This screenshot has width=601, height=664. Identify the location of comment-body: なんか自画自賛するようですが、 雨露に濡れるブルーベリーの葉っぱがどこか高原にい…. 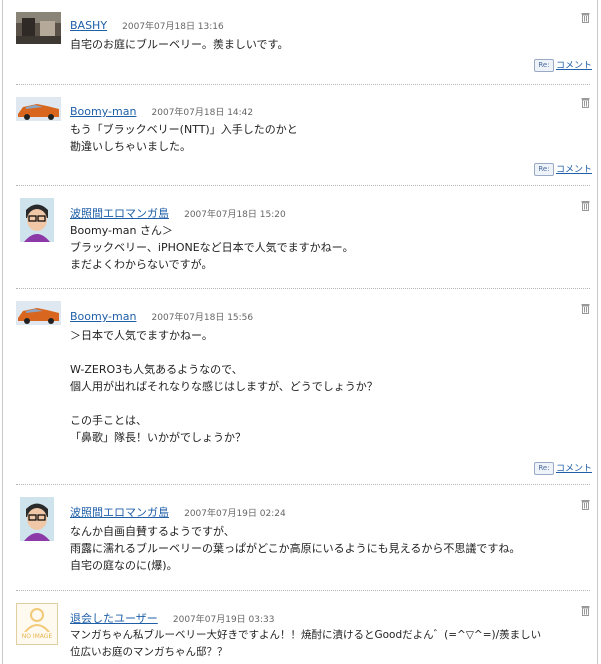
(295, 548).